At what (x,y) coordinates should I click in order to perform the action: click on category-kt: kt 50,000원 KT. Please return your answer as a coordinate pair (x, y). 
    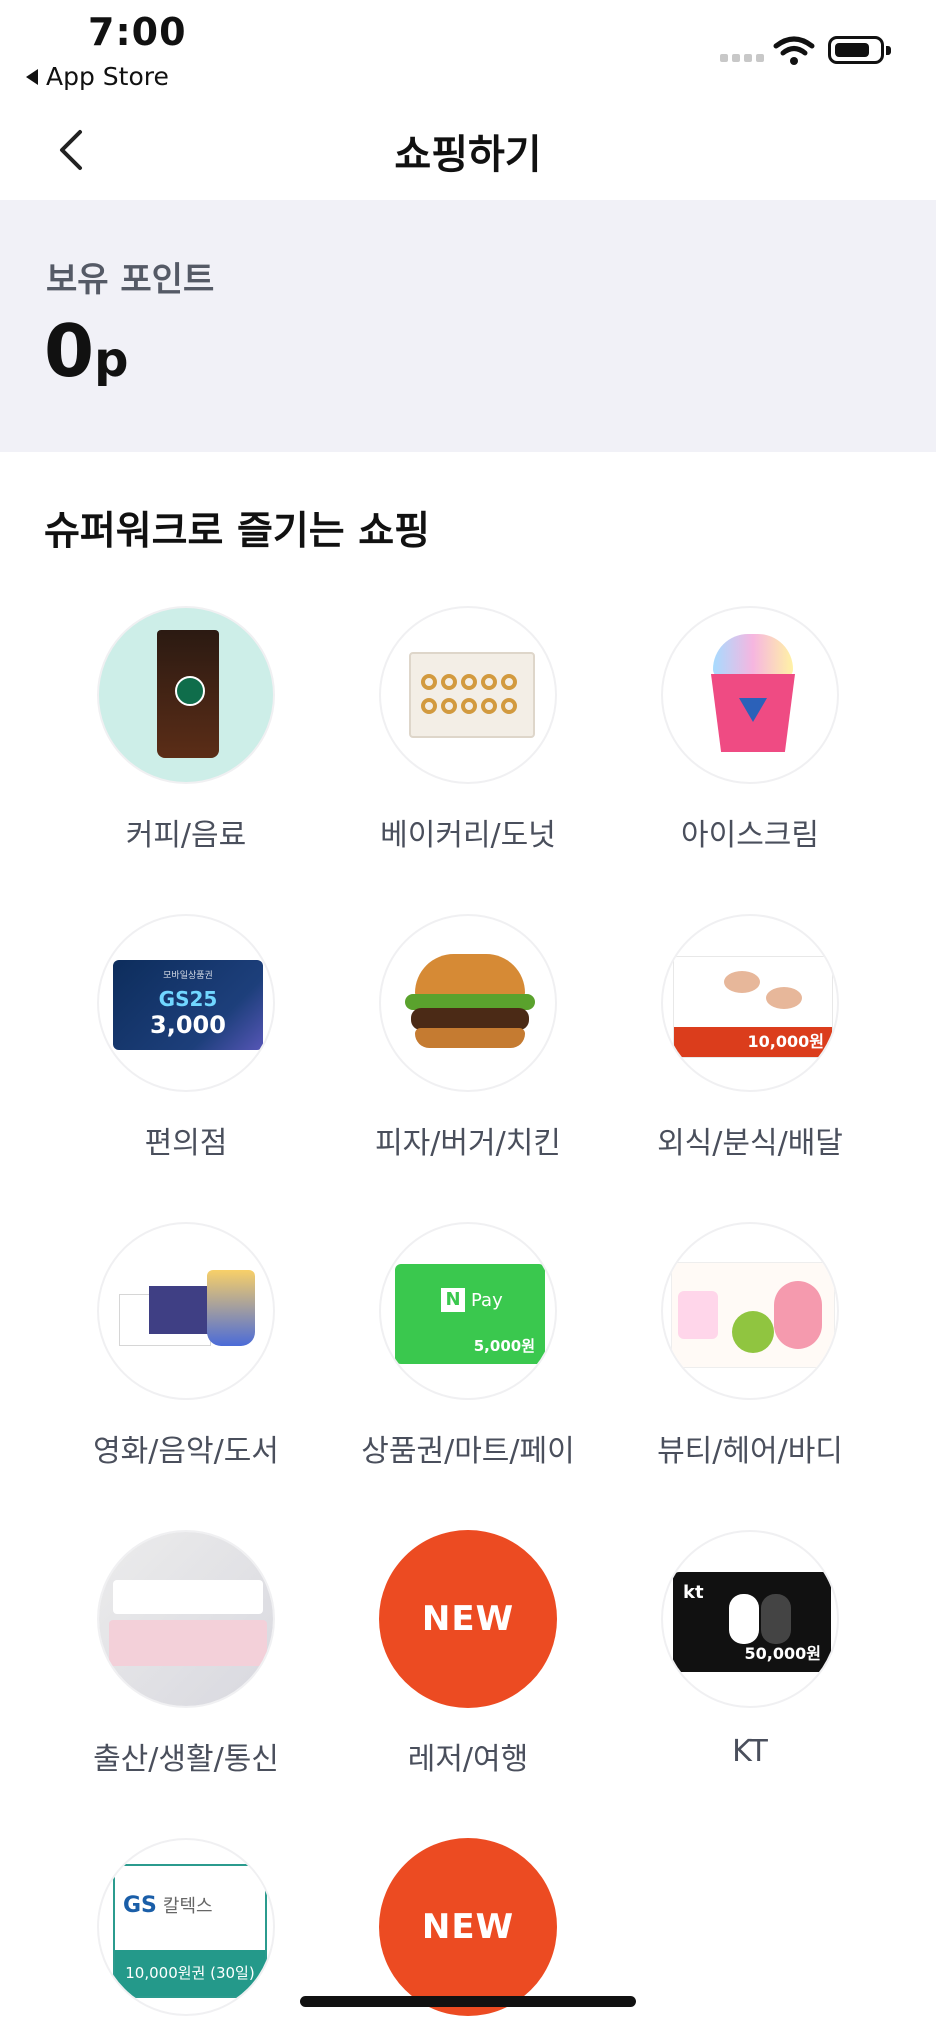
    Looking at the image, I should click on (750, 1660).